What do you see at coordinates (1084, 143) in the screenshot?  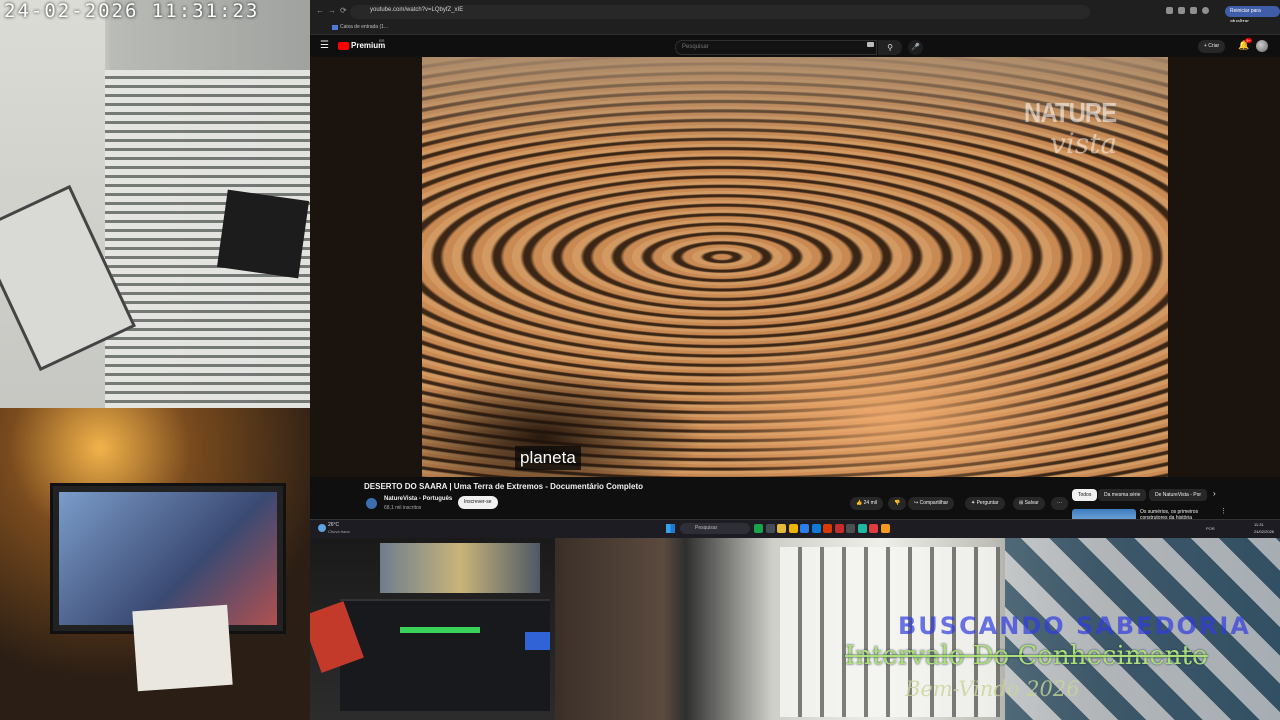 I see `channel-watermark-line-2: vista` at bounding box center [1084, 143].